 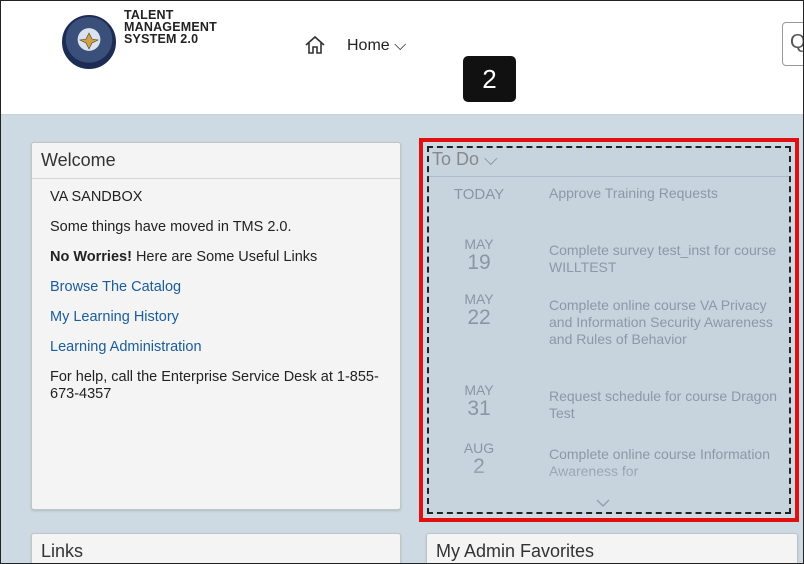 What do you see at coordinates (633, 193) in the screenshot?
I see `todo-text: Approve Training Requests` at bounding box center [633, 193].